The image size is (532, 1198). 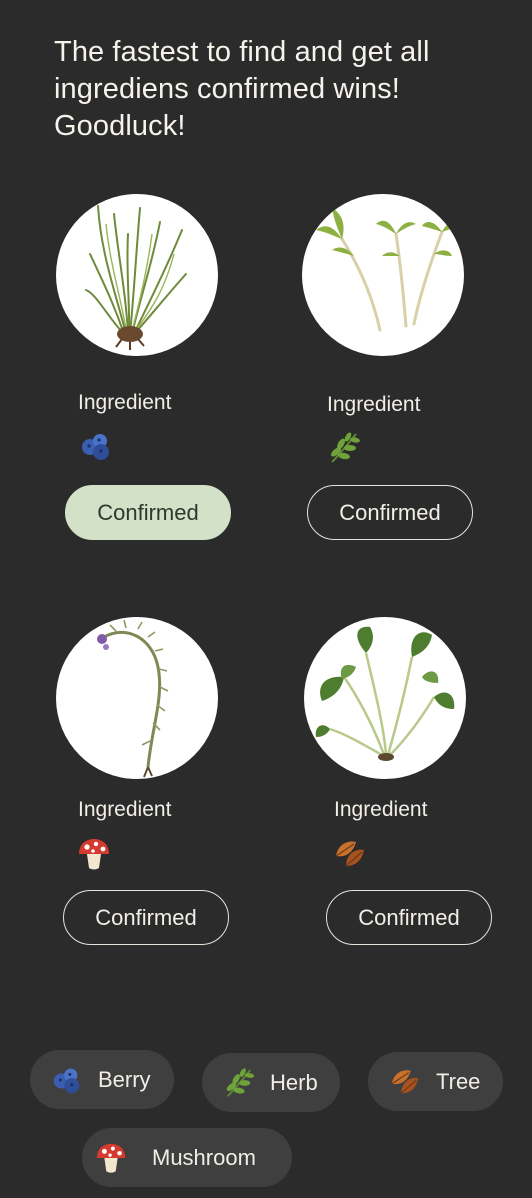 I want to click on legend-chip-mushroom: Mushroom, so click(x=187, y=1157).